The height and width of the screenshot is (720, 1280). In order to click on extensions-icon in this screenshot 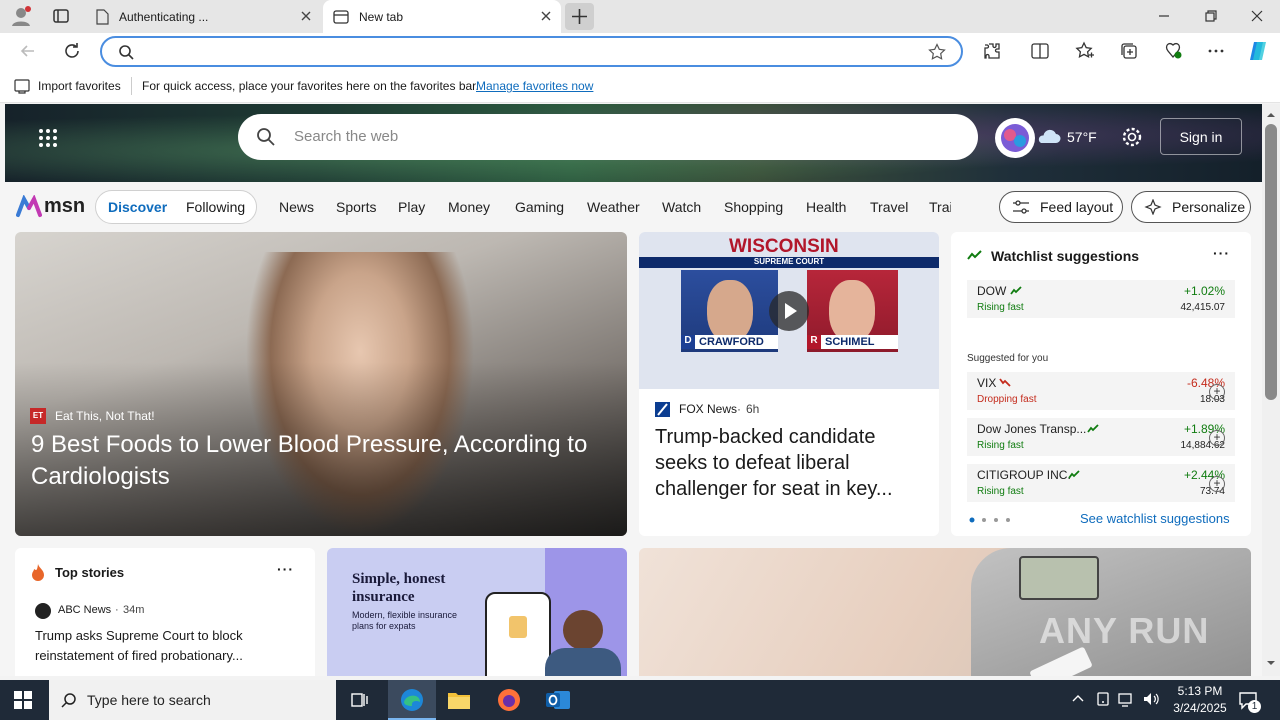, I will do `click(992, 51)`.